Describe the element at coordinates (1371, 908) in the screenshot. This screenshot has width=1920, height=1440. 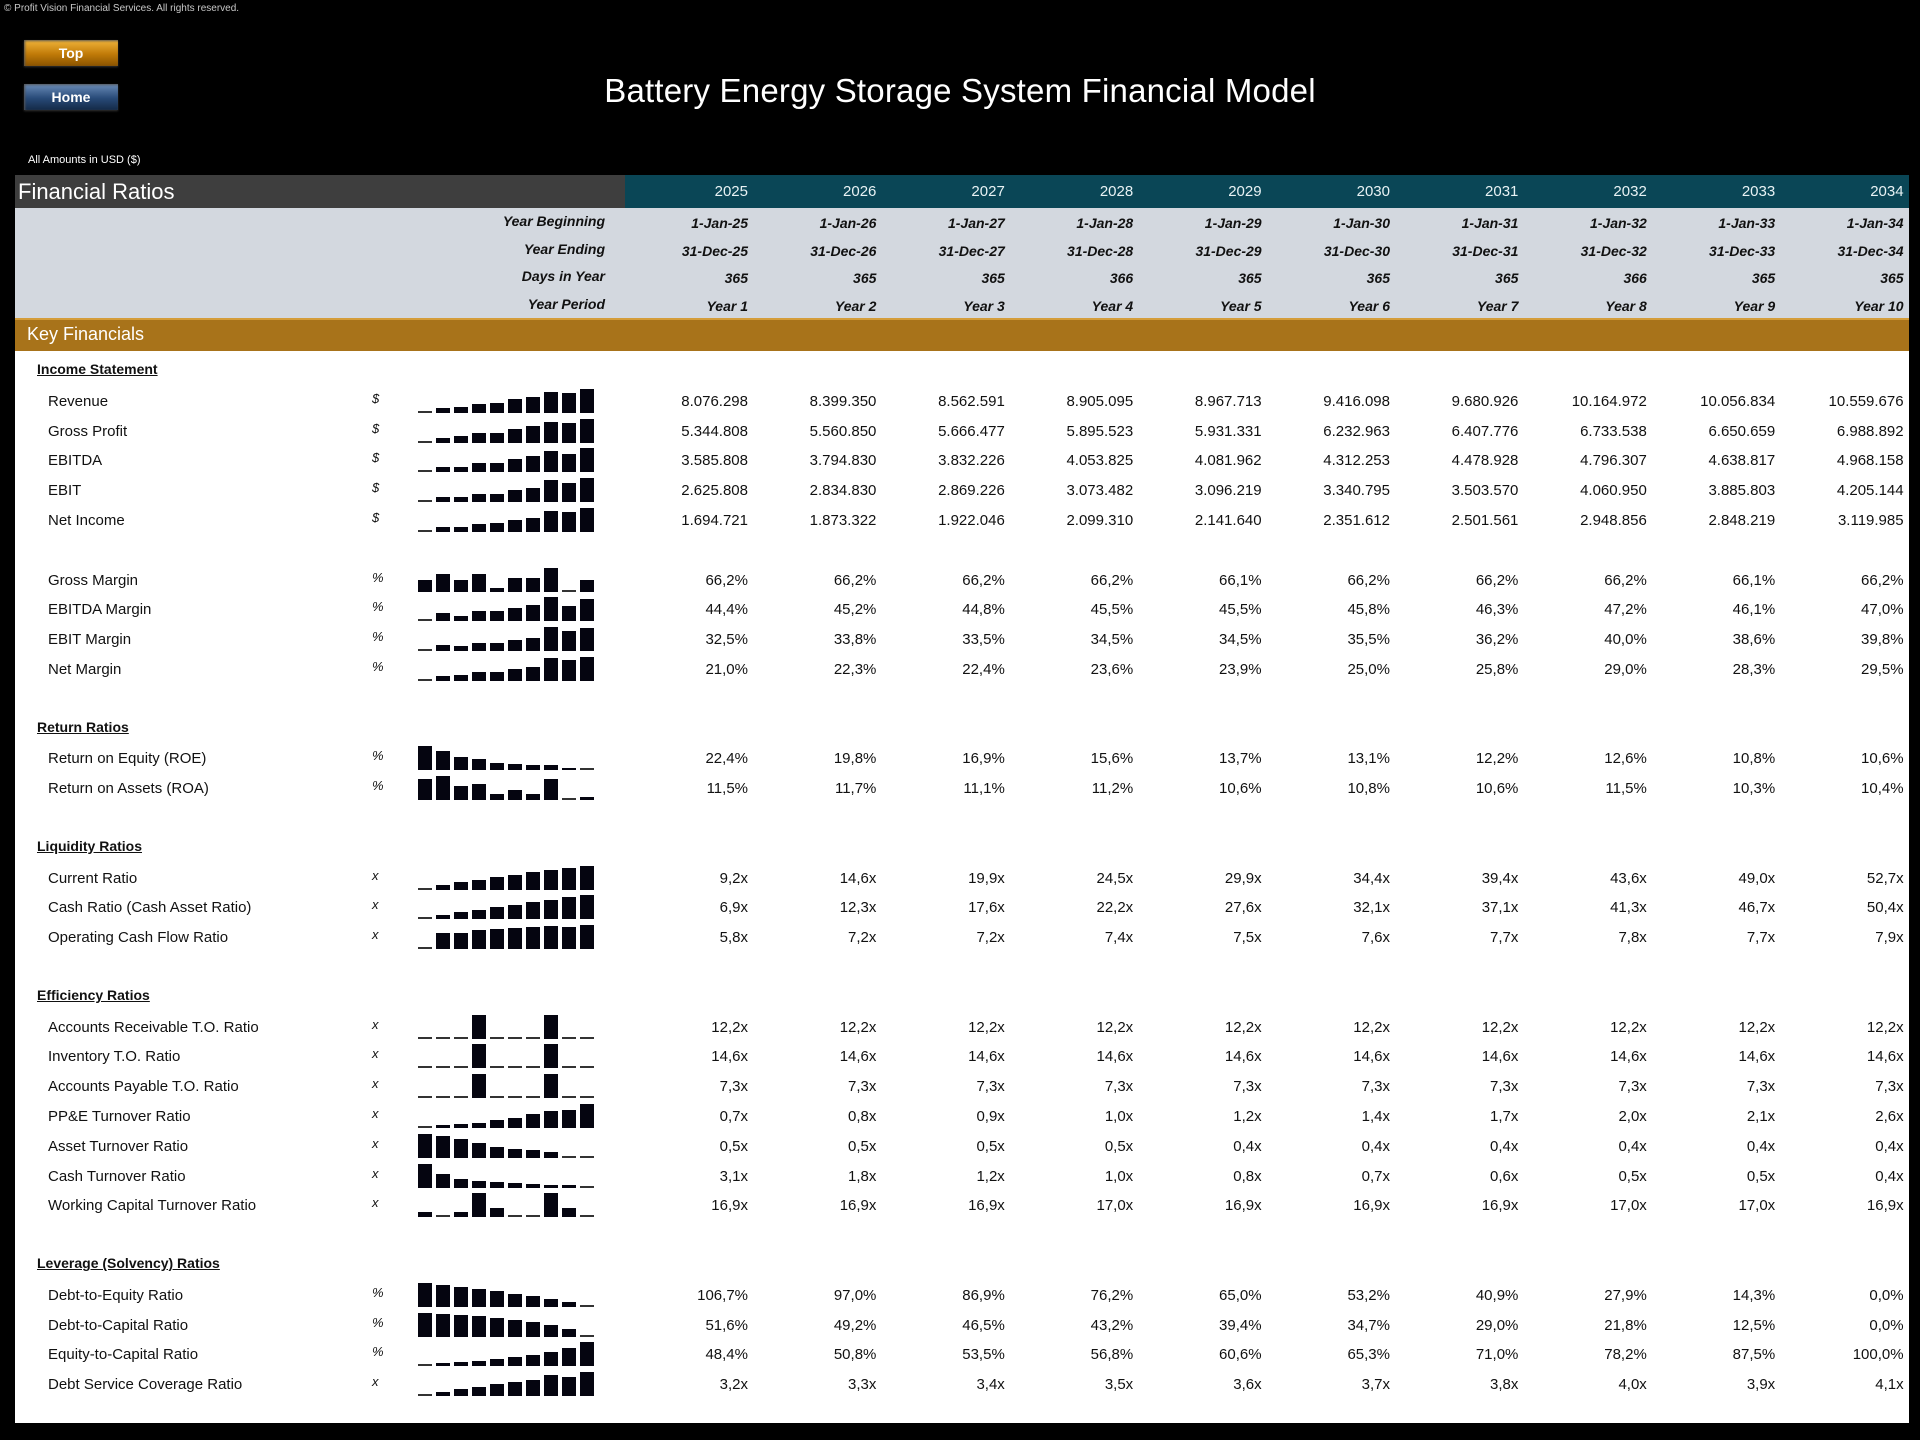
I see `value-cell: 32,1x` at that location.